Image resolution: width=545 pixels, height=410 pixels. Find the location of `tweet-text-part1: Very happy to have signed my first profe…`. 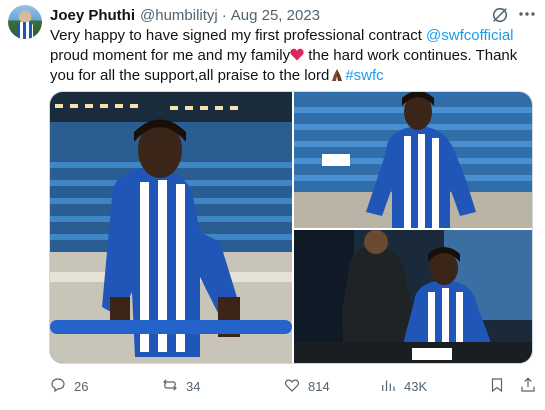

tweet-text-part1: Very happy to have signed my first profe… is located at coordinates (238, 35).